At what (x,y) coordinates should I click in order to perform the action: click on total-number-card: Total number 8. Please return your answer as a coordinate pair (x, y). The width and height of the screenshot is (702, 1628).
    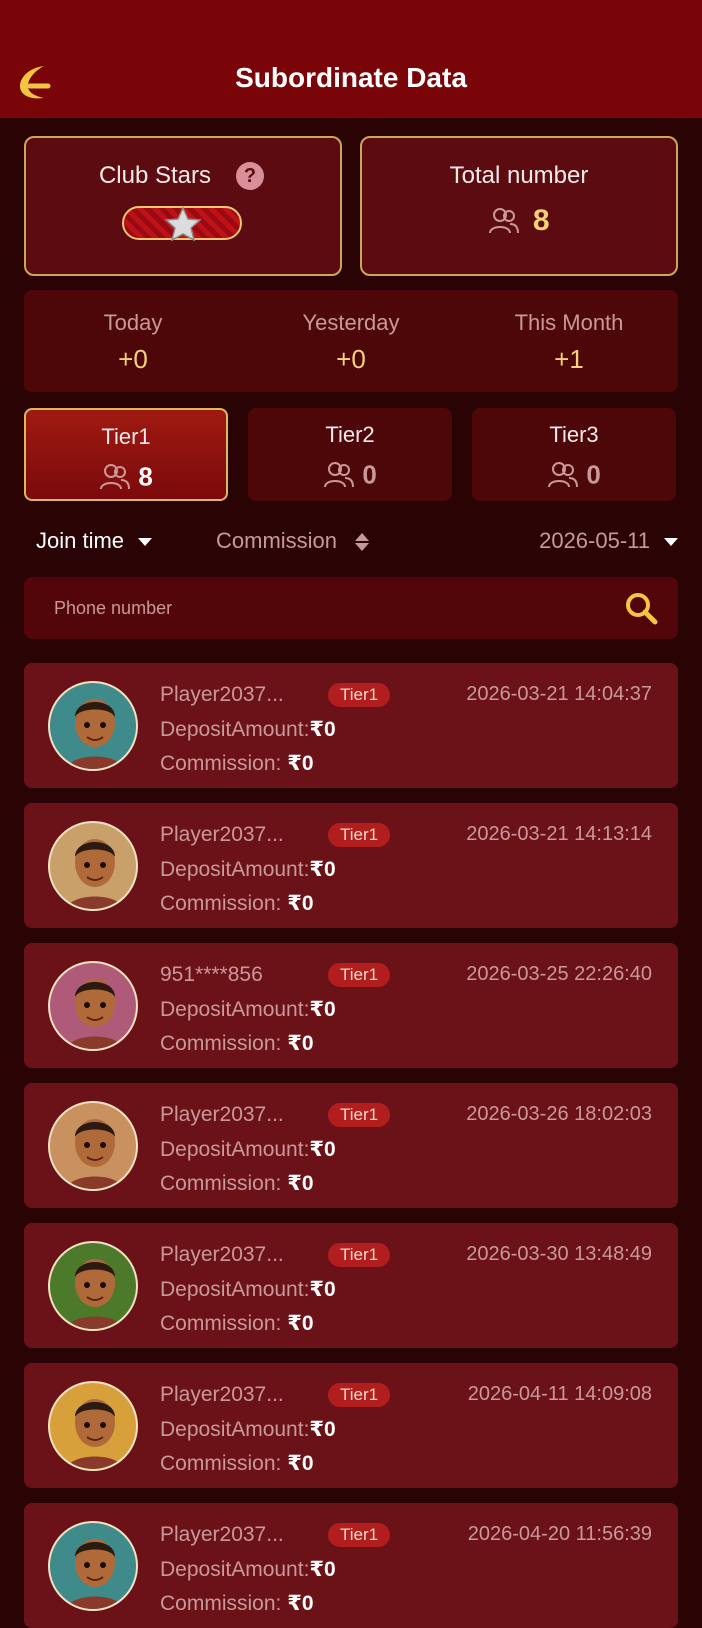
    Looking at the image, I should click on (519, 206).